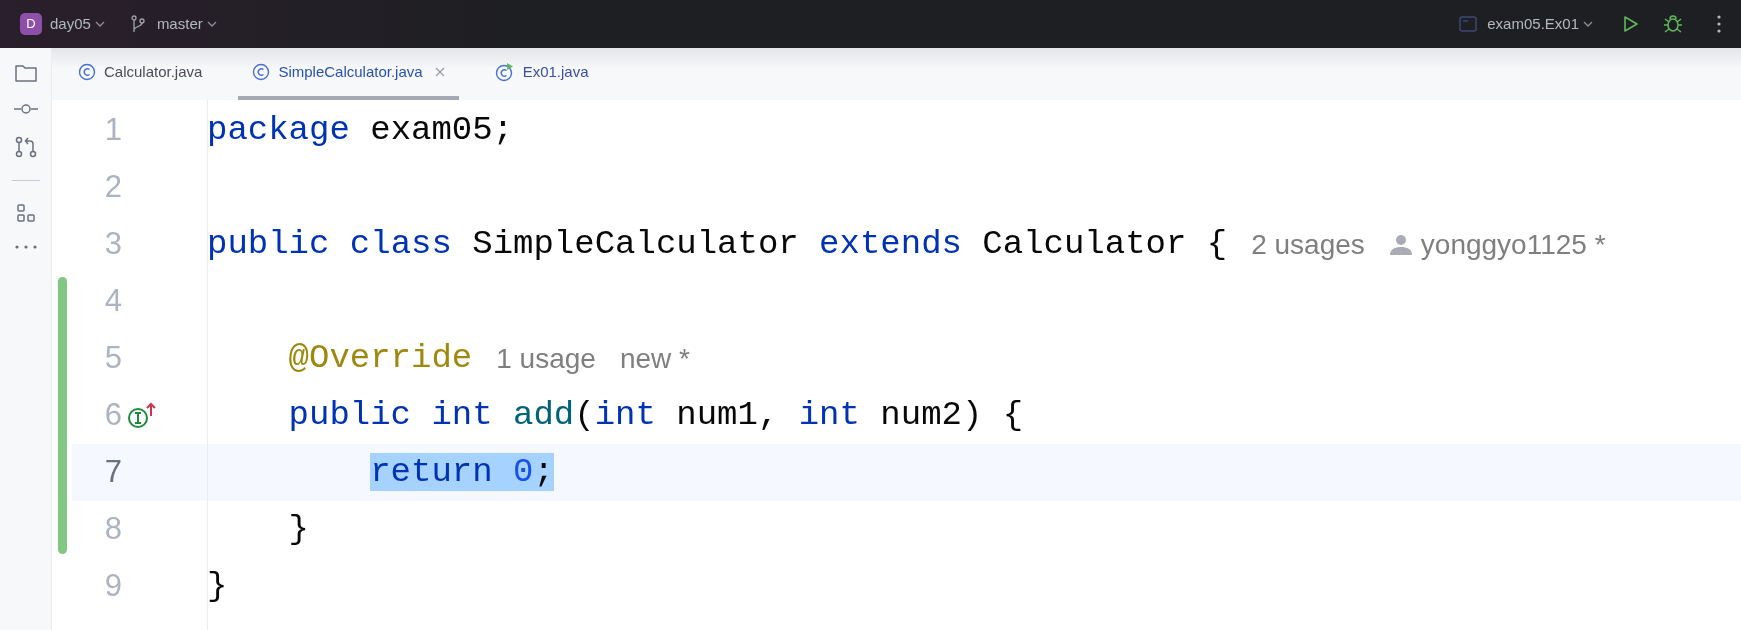 The image size is (1741, 630). I want to click on tab-label: Ex01.java, so click(555, 71).